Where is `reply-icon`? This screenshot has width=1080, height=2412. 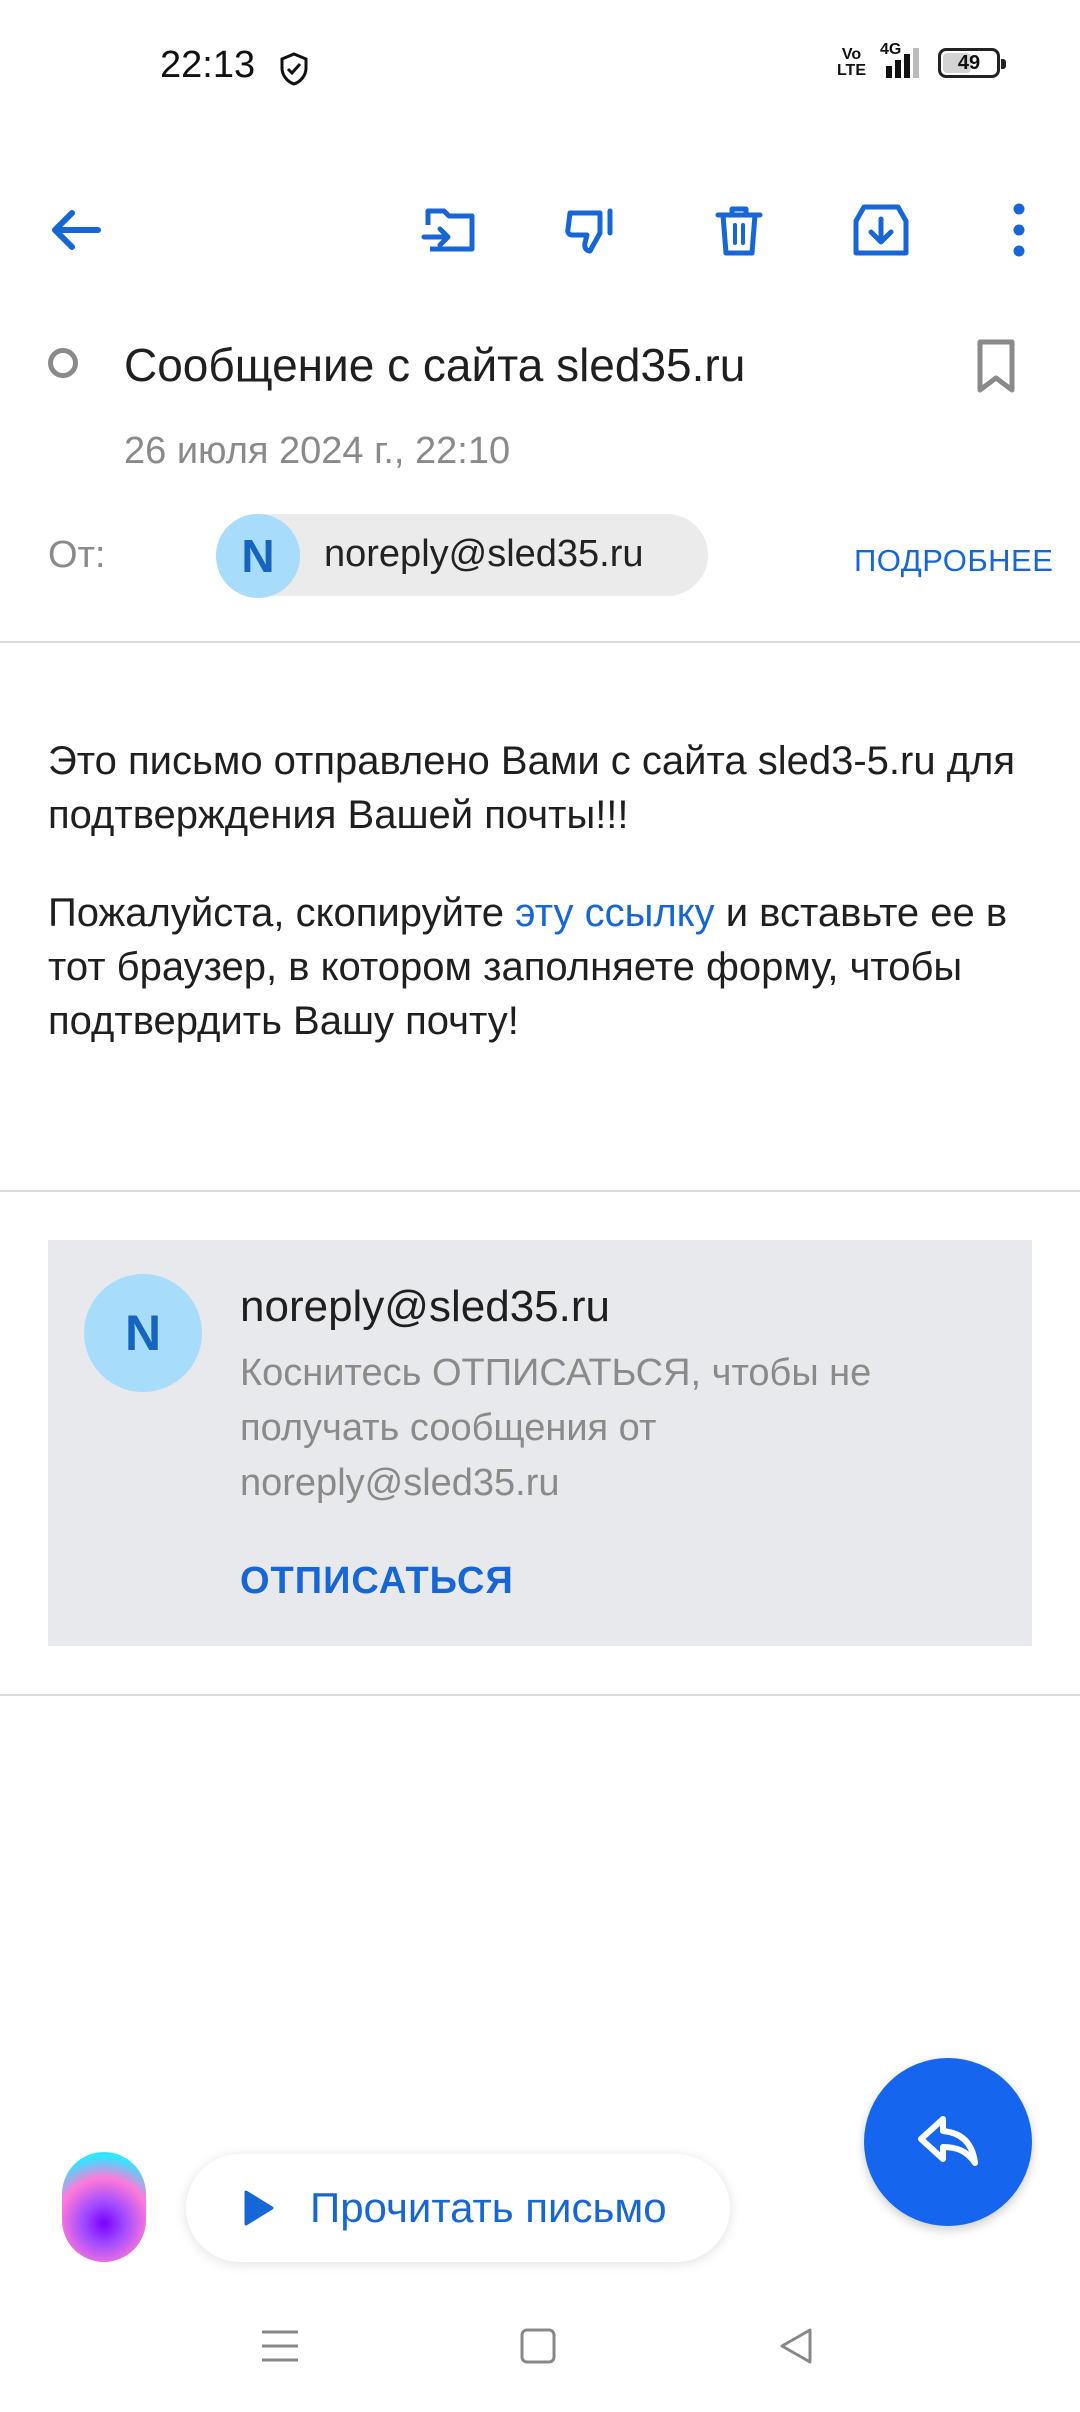
reply-icon is located at coordinates (948, 2141).